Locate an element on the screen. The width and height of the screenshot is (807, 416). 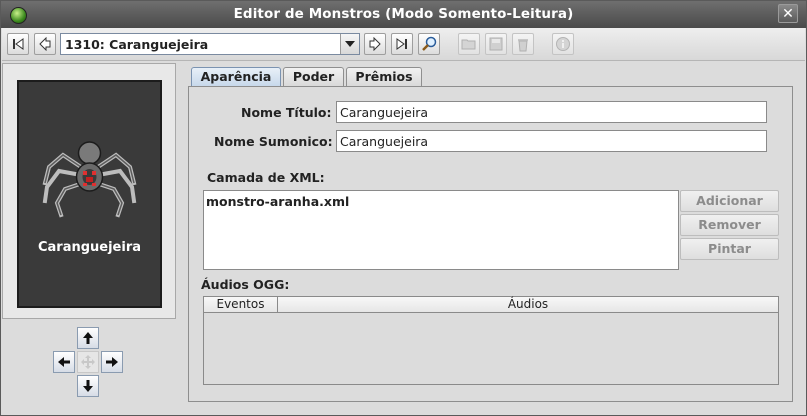
monster-portrait: Caranguejeira is located at coordinates (89, 194).